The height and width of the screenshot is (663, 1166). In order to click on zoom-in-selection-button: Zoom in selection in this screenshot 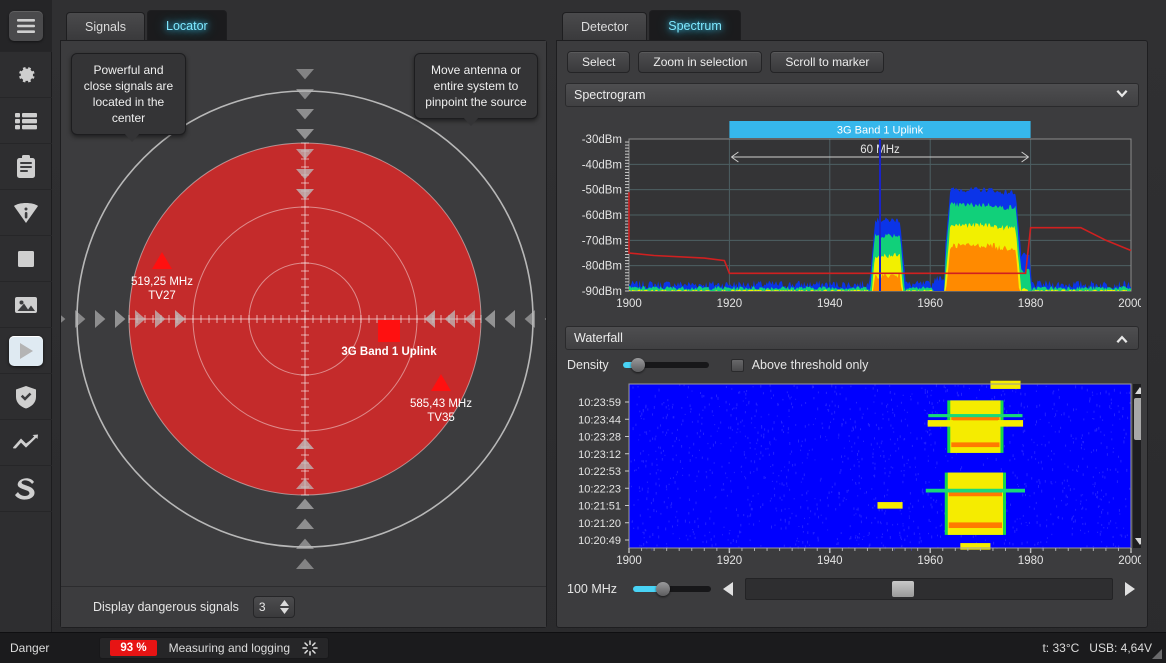, I will do `click(700, 62)`.